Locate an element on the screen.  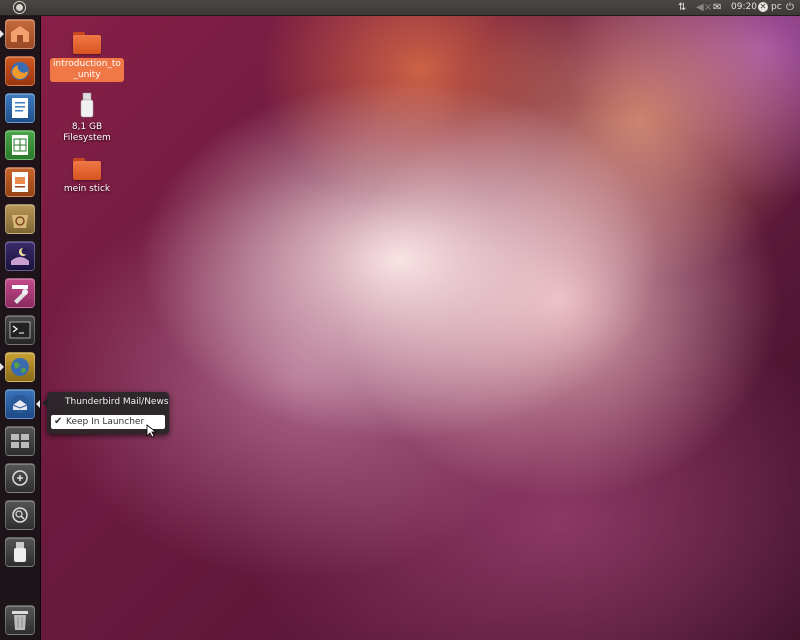
launcher-item-system-settings is located at coordinates (20, 293).